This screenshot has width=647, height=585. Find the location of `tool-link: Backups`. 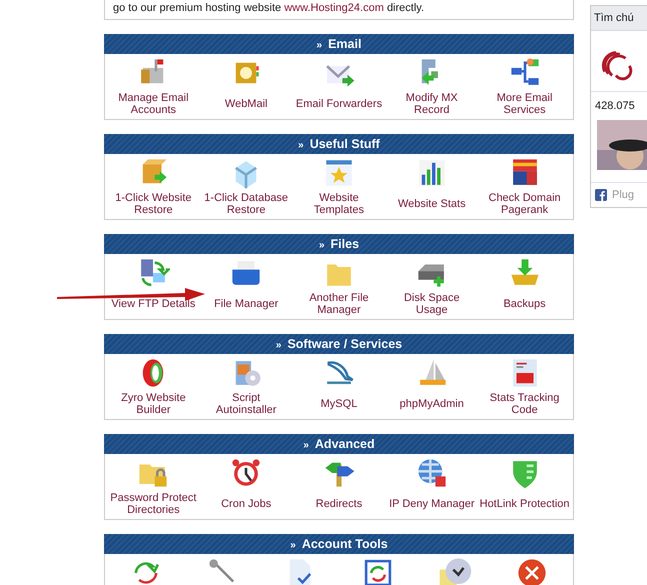

tool-link: Backups is located at coordinates (525, 286).